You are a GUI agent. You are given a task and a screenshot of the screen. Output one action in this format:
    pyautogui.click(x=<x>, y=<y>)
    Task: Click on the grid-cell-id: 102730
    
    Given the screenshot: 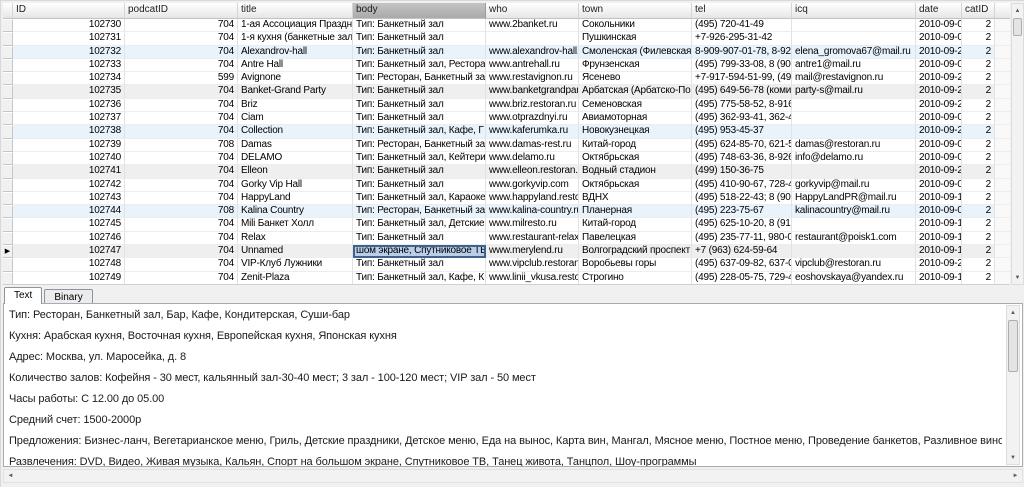 What is the action you would take?
    pyautogui.click(x=69, y=26)
    